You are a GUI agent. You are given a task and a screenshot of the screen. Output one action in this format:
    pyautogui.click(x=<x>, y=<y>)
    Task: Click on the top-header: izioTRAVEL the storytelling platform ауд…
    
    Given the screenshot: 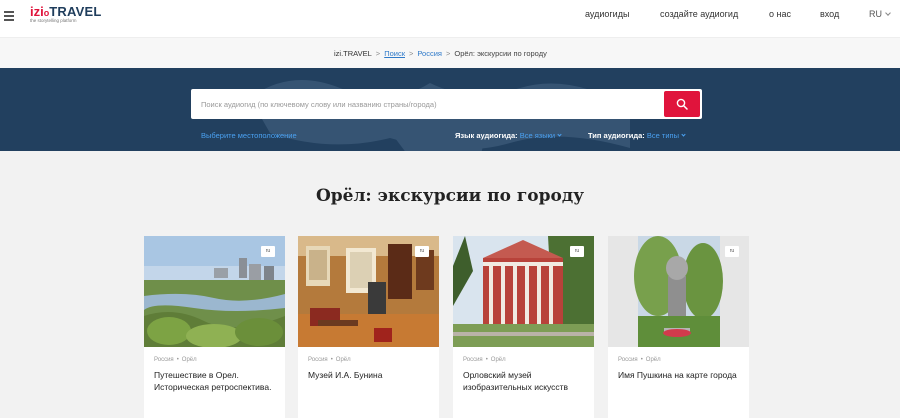 What is the action you would take?
    pyautogui.click(x=450, y=18)
    